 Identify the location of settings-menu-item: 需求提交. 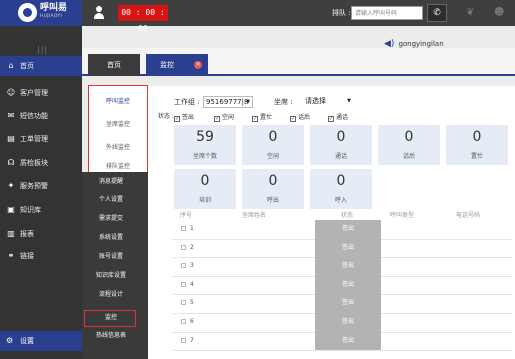
(111, 219).